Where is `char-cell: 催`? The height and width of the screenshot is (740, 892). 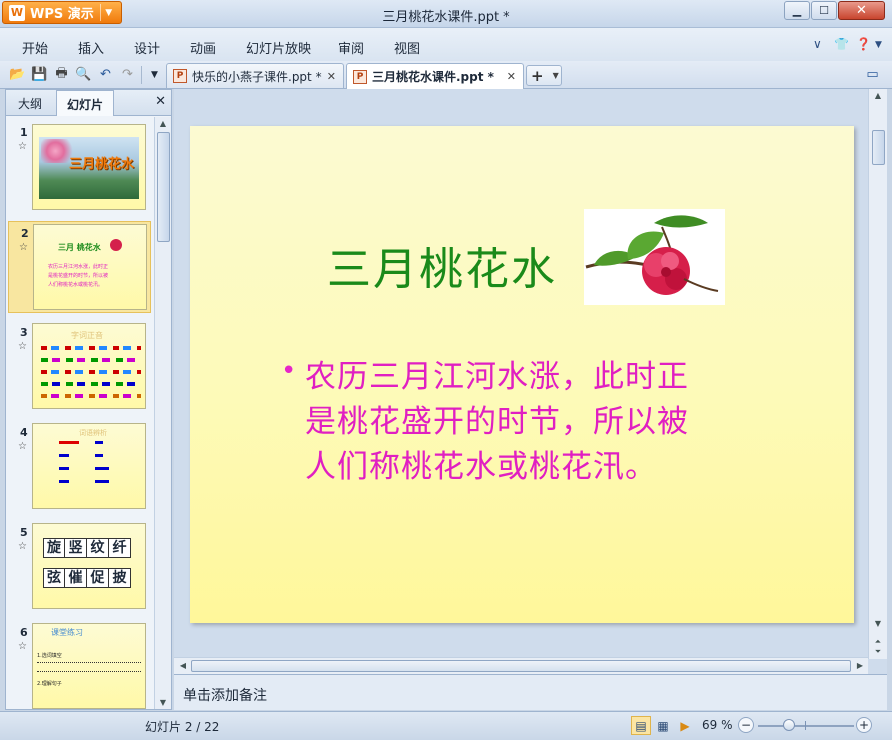
char-cell: 催 is located at coordinates (76, 578).